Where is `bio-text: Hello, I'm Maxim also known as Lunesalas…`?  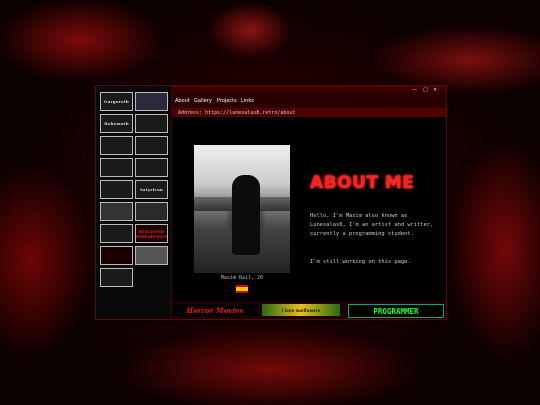
bio-text: Hello, I'm Maxim also known as Lunesalas… is located at coordinates (372, 225).